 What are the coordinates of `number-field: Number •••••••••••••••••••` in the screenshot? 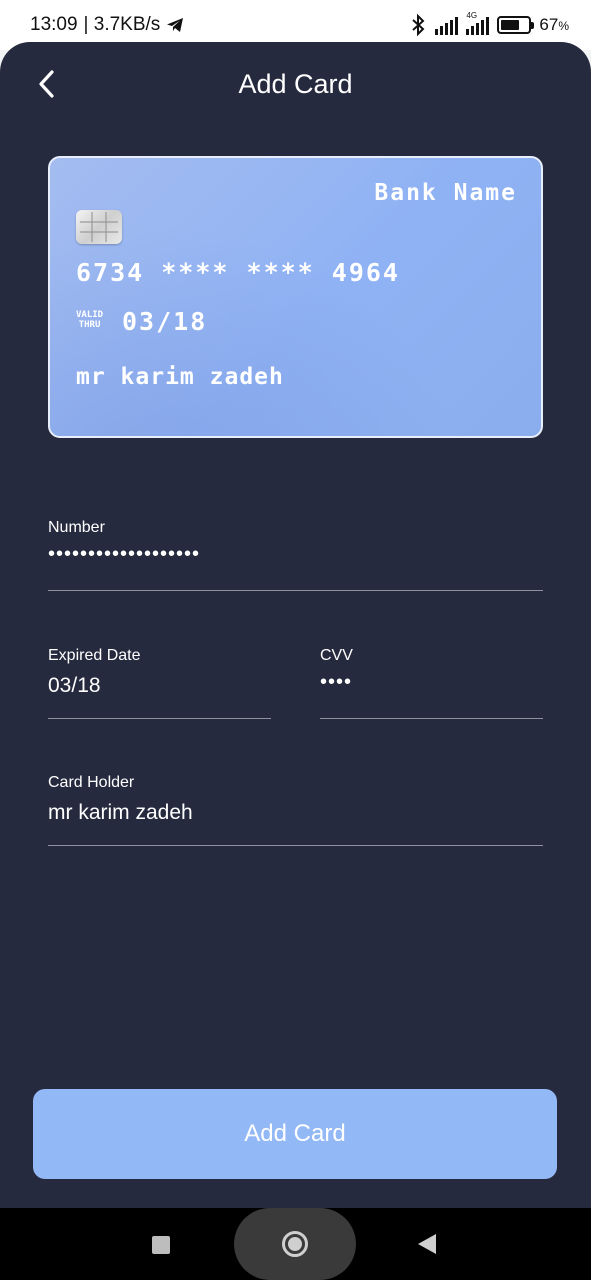 It's located at (295, 554).